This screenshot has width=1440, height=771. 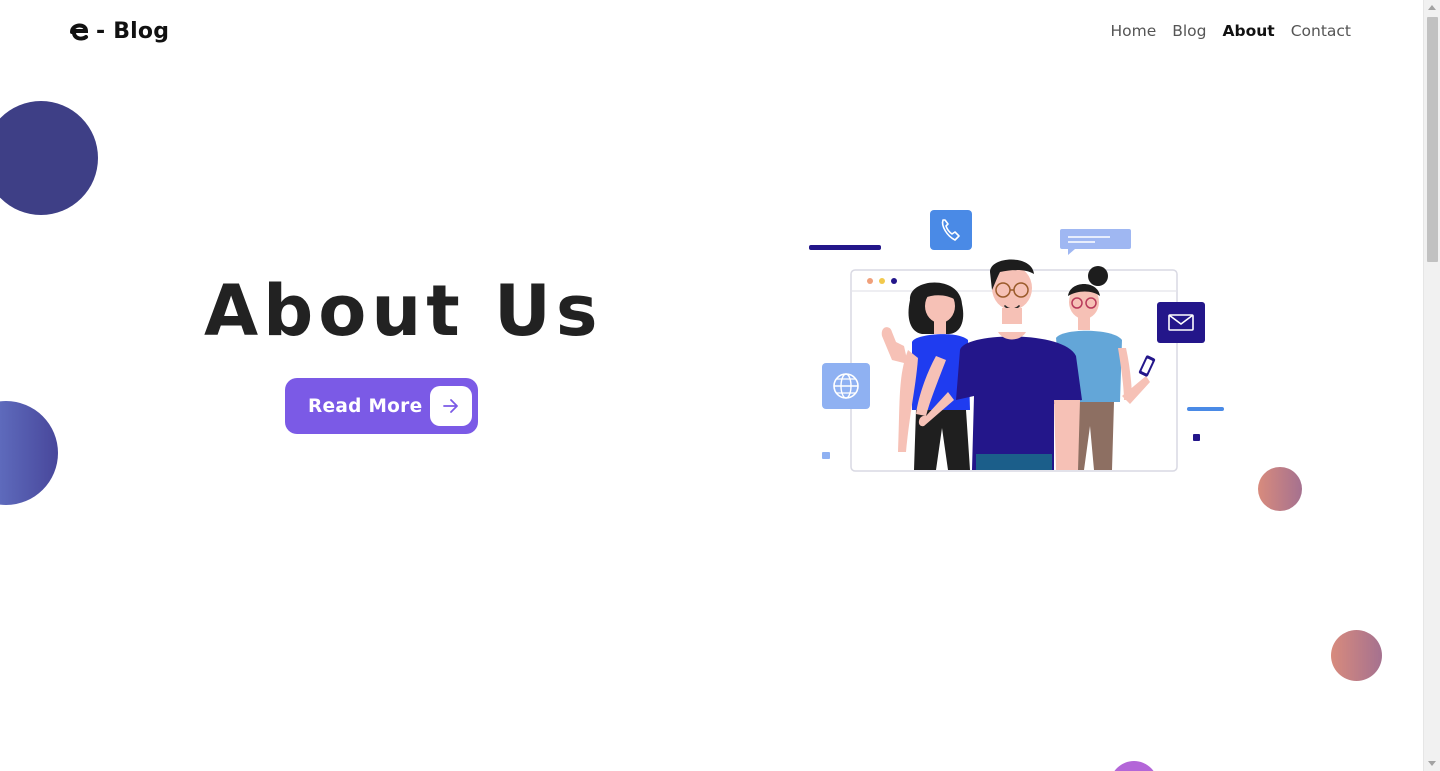 What do you see at coordinates (1432, 139) in the screenshot?
I see `scrollbar-thumb` at bounding box center [1432, 139].